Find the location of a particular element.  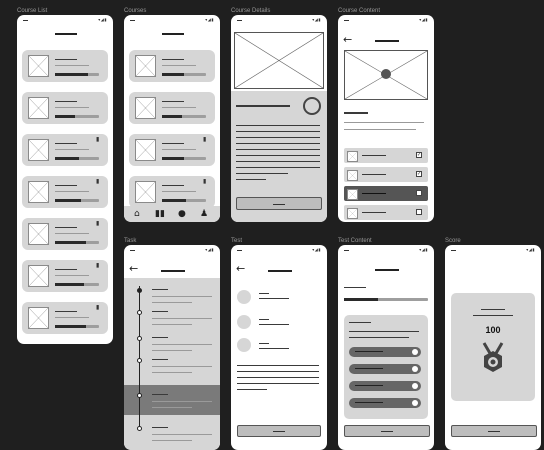

screen-title is located at coordinates (173, 34).